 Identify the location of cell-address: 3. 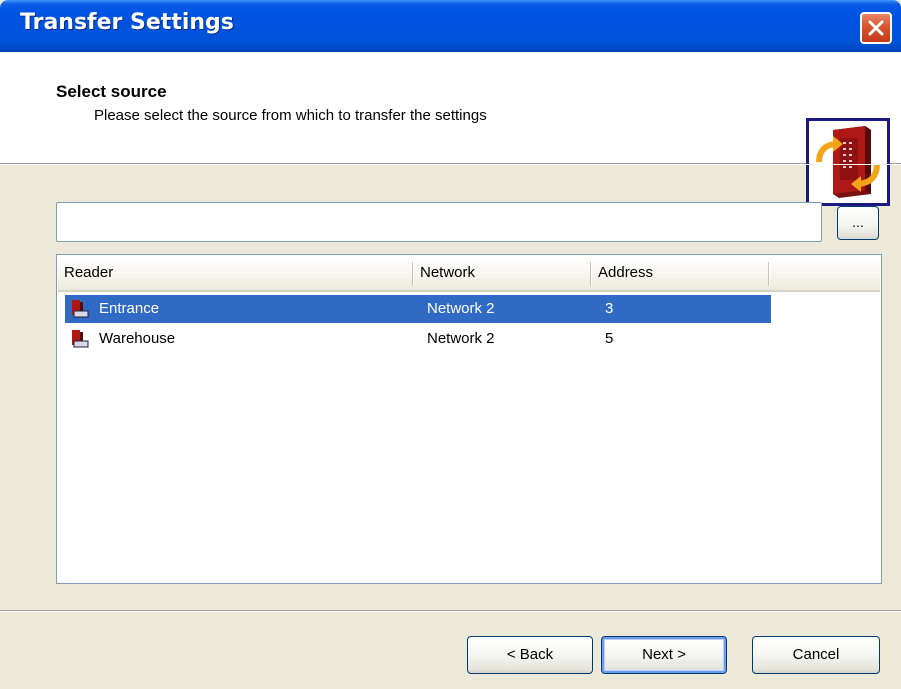
(609, 308).